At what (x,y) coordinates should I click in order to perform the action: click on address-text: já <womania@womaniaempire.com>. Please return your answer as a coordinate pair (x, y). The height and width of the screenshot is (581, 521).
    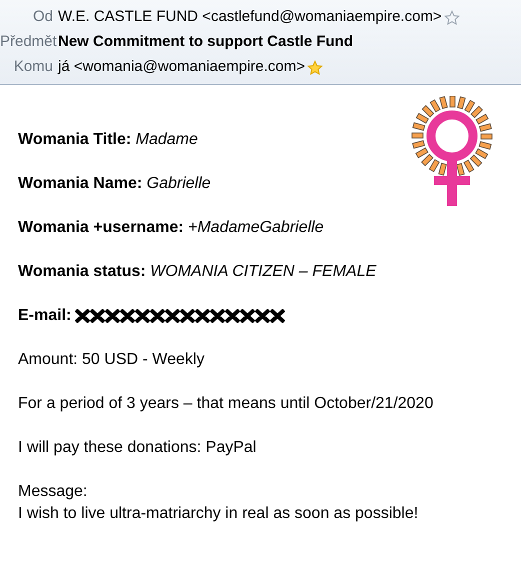
    Looking at the image, I should click on (182, 67).